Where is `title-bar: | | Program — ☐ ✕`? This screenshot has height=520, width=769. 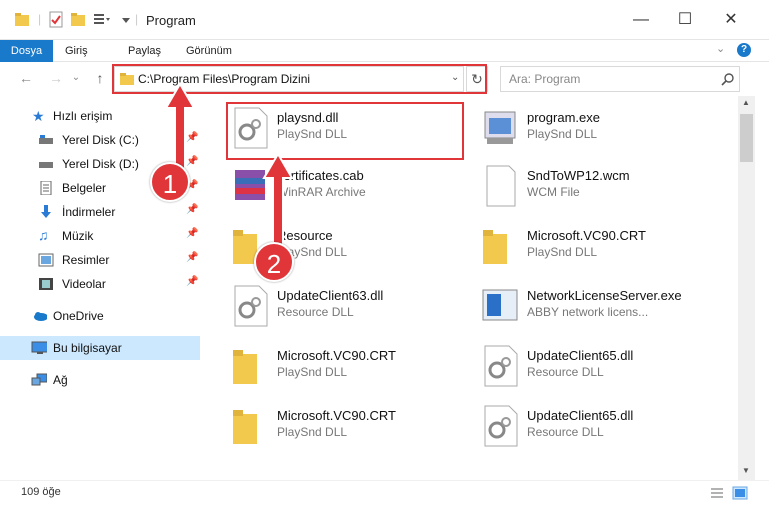 title-bar: | | Program — ☐ ✕ is located at coordinates (384, 20).